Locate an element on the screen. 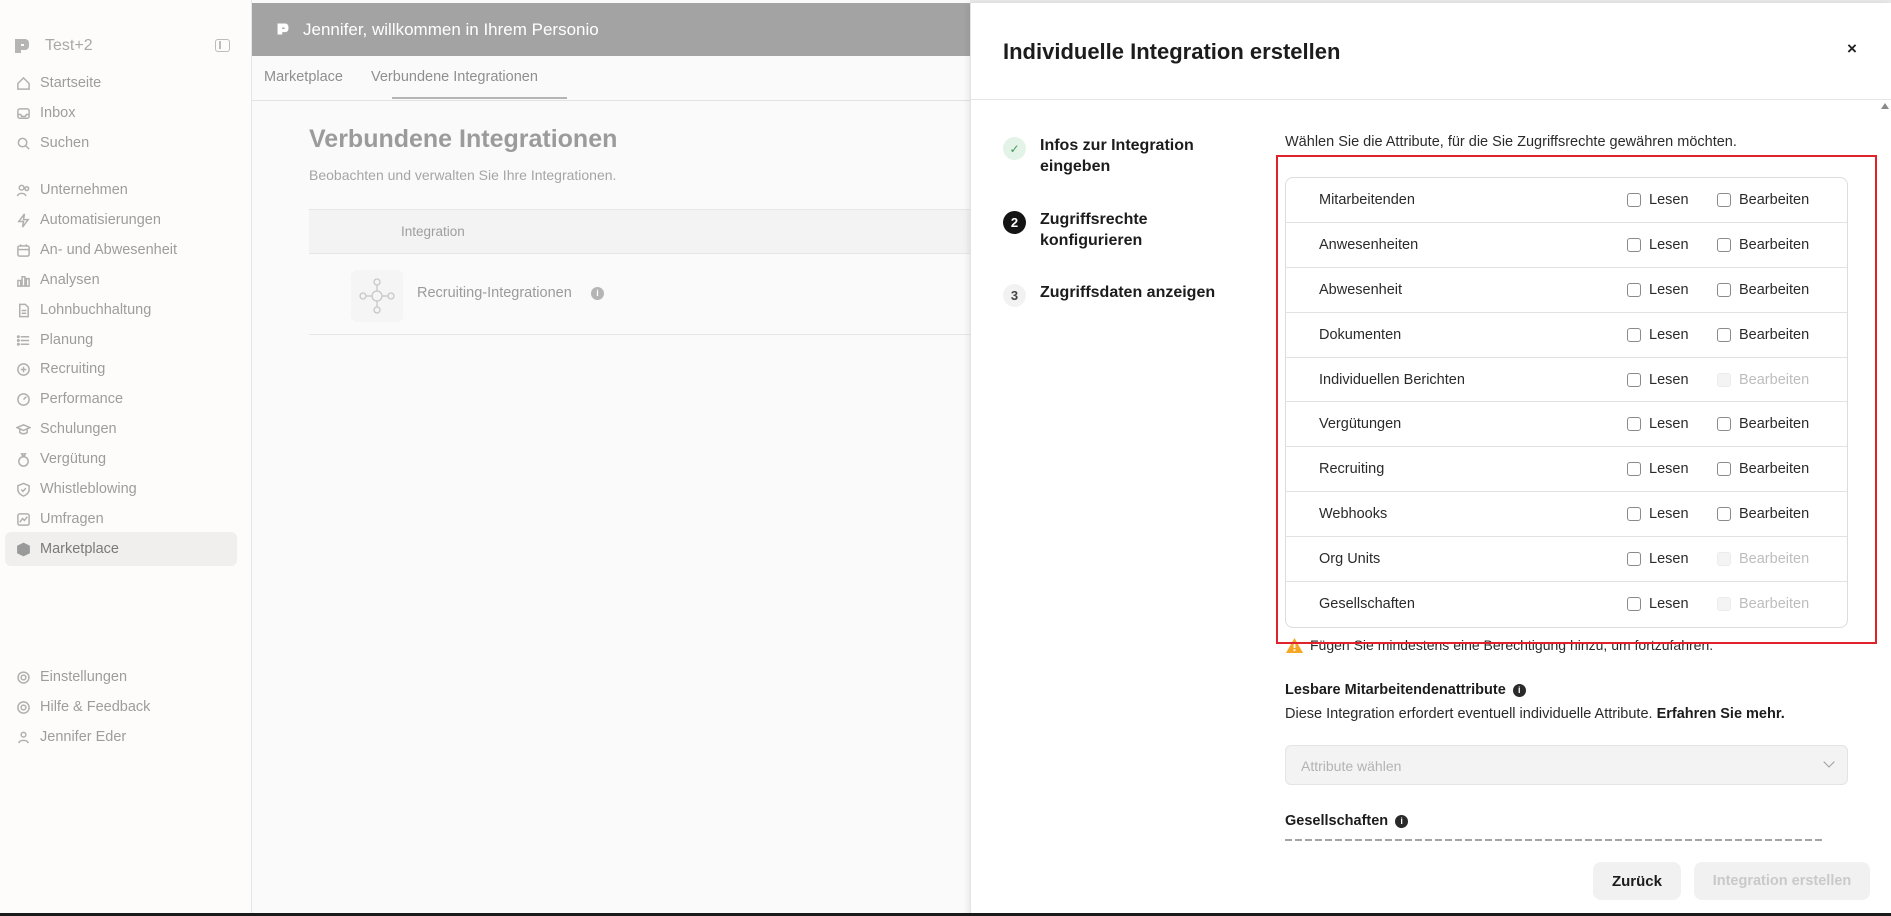 The width and height of the screenshot is (1891, 916). permission-name: Individuellen Berichten is located at coordinates (1392, 379).